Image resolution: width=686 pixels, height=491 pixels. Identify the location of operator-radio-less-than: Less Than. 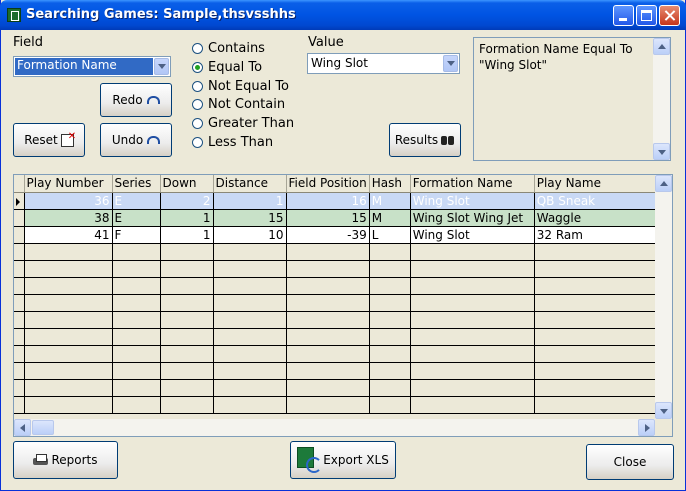
(232, 142).